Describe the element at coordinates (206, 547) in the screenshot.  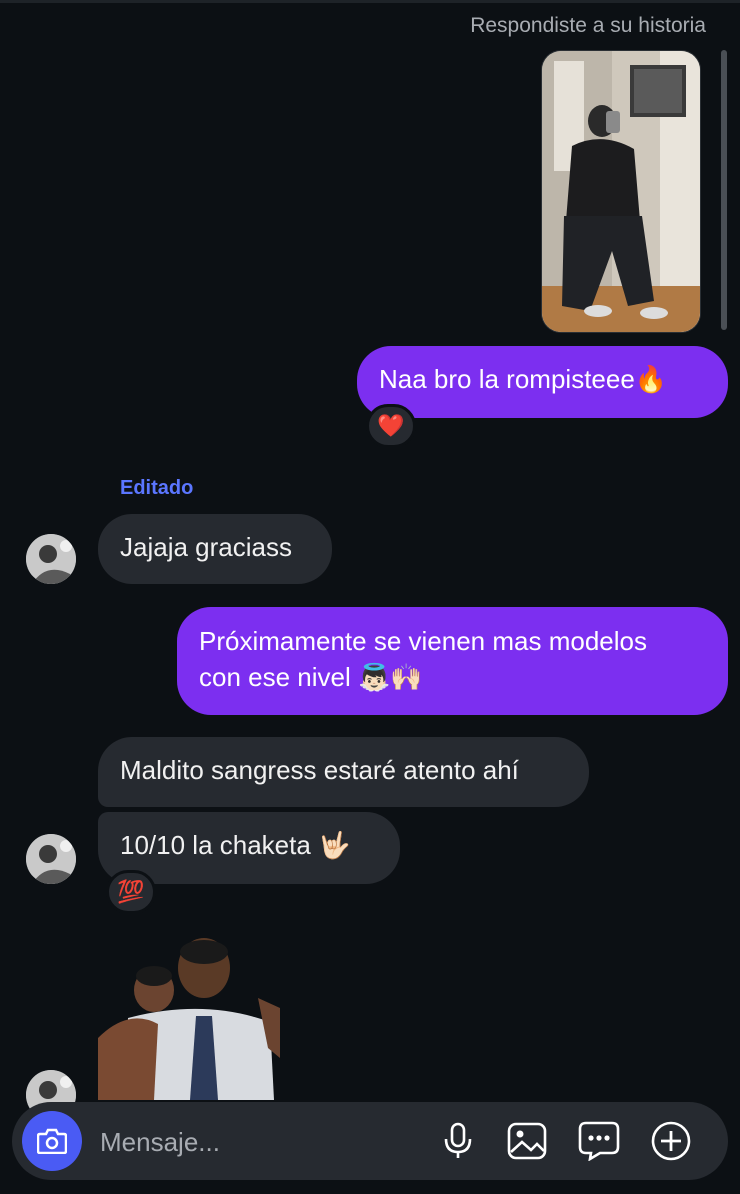
I see `message-text: Jajaja graciass` at that location.